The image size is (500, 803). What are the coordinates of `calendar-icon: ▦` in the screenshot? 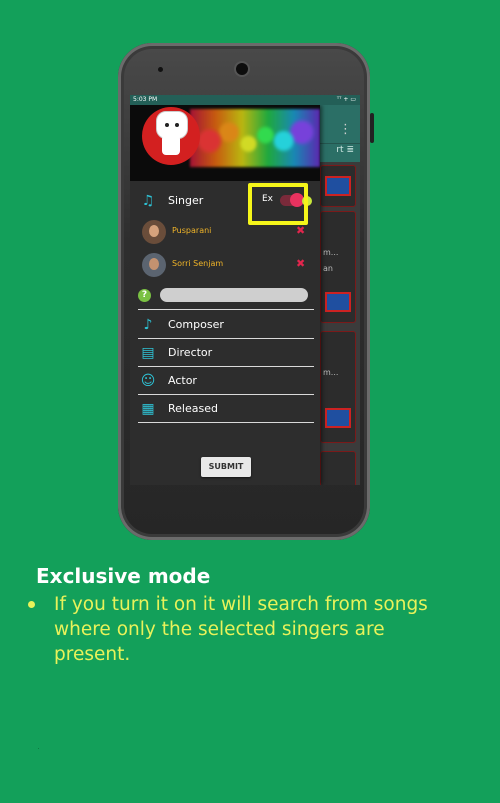 It's located at (148, 409).